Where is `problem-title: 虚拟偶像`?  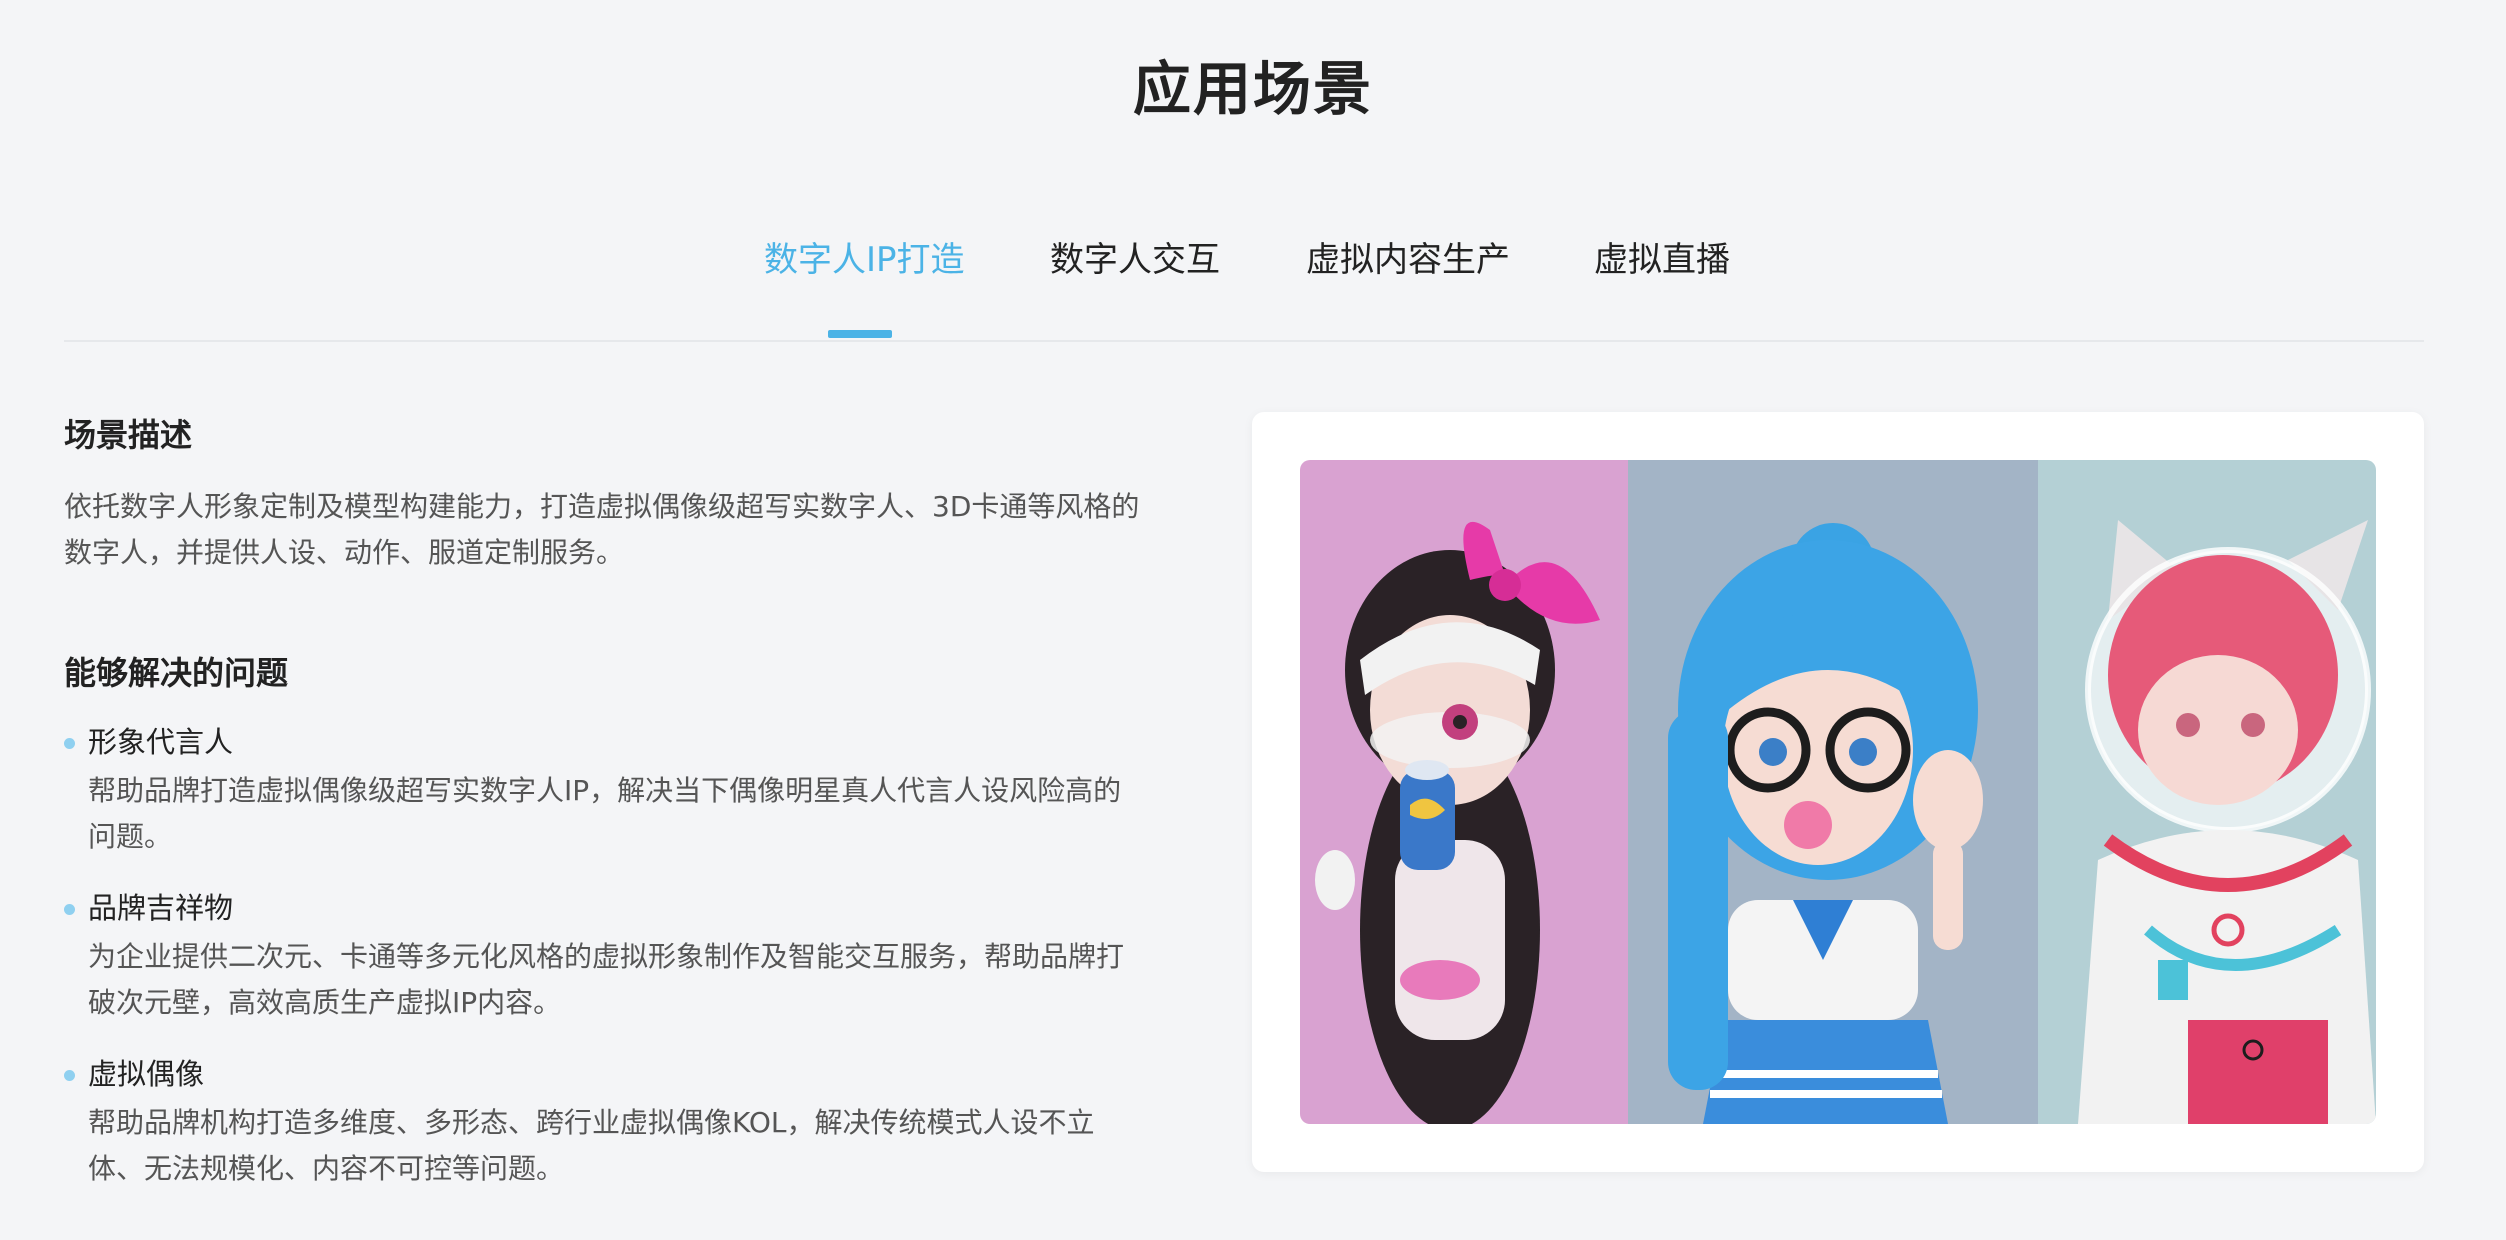
problem-title: 虚拟偶像 is located at coordinates (146, 1074).